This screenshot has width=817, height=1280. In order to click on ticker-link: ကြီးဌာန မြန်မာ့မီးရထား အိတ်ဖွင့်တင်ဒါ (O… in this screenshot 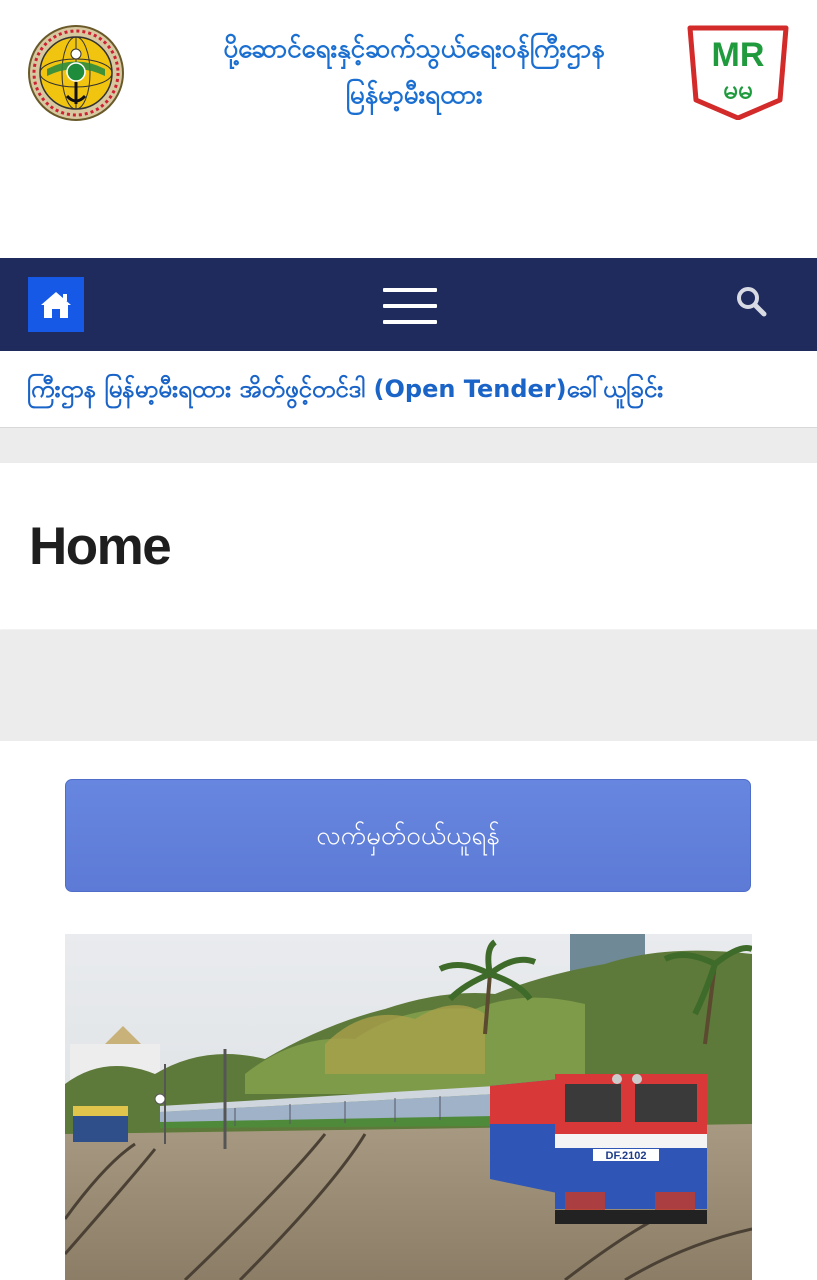, I will do `click(345, 389)`.